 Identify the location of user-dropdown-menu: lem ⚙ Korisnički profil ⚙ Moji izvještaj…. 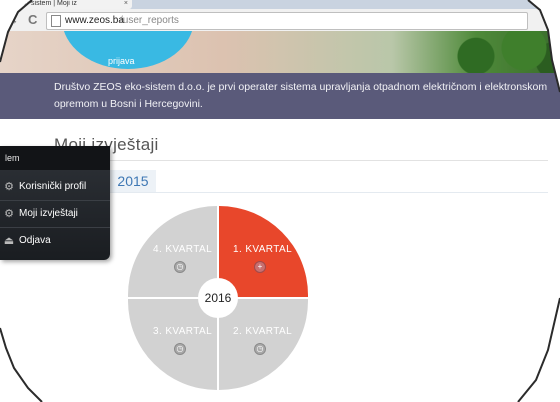
(55, 203).